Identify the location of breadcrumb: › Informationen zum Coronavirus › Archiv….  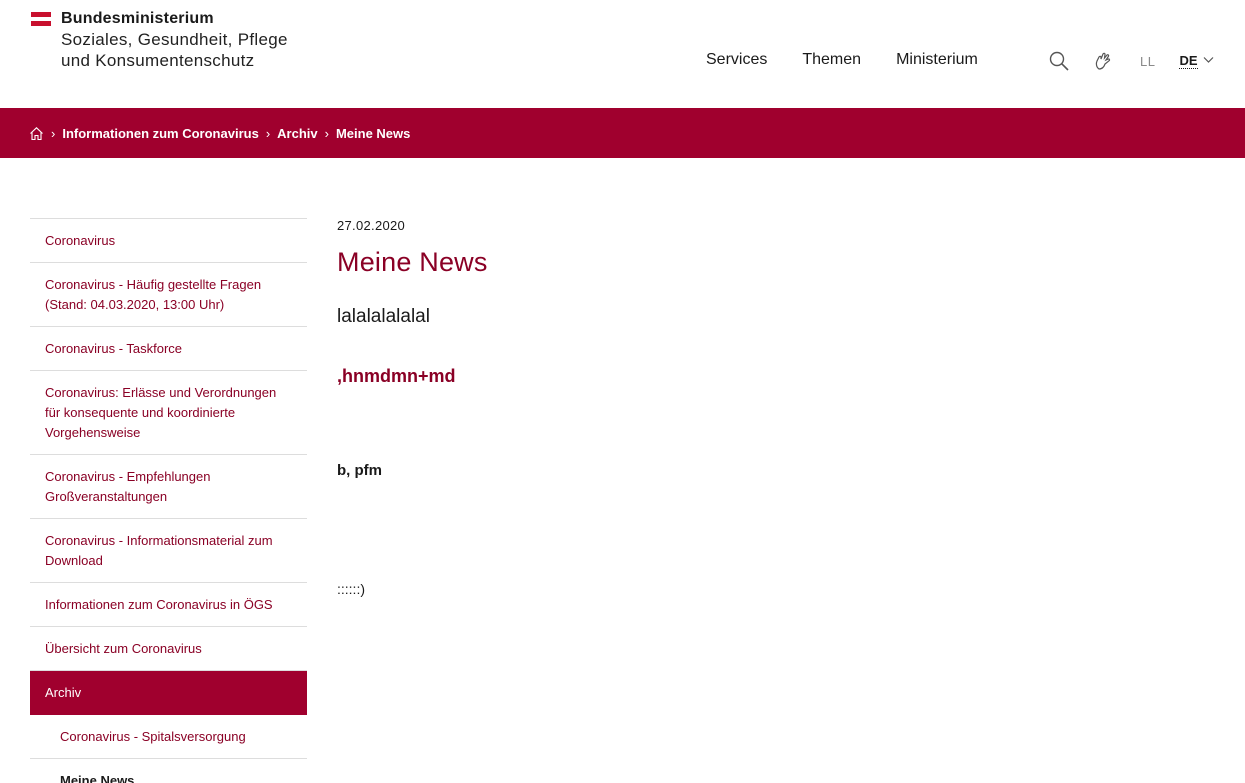
(622, 133).